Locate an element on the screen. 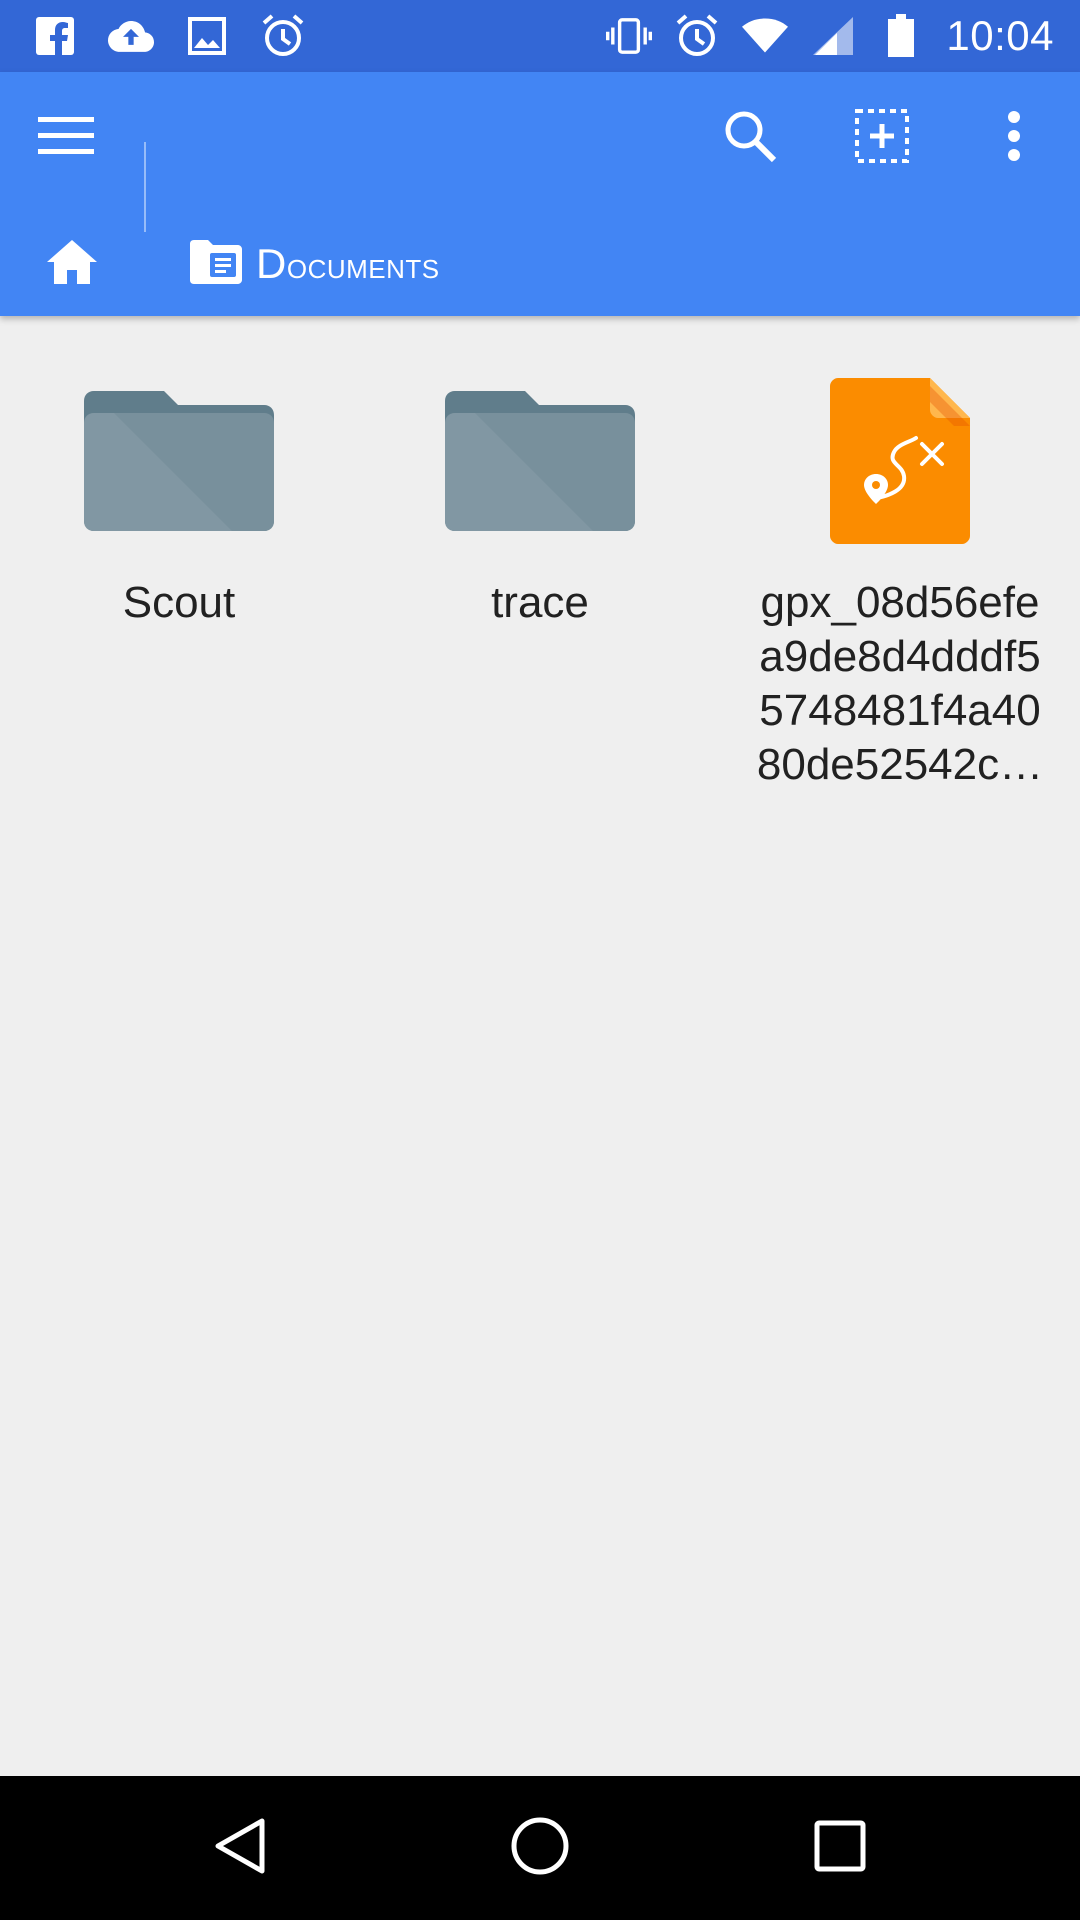  breadcrumb-current: Documents is located at coordinates (315, 264).